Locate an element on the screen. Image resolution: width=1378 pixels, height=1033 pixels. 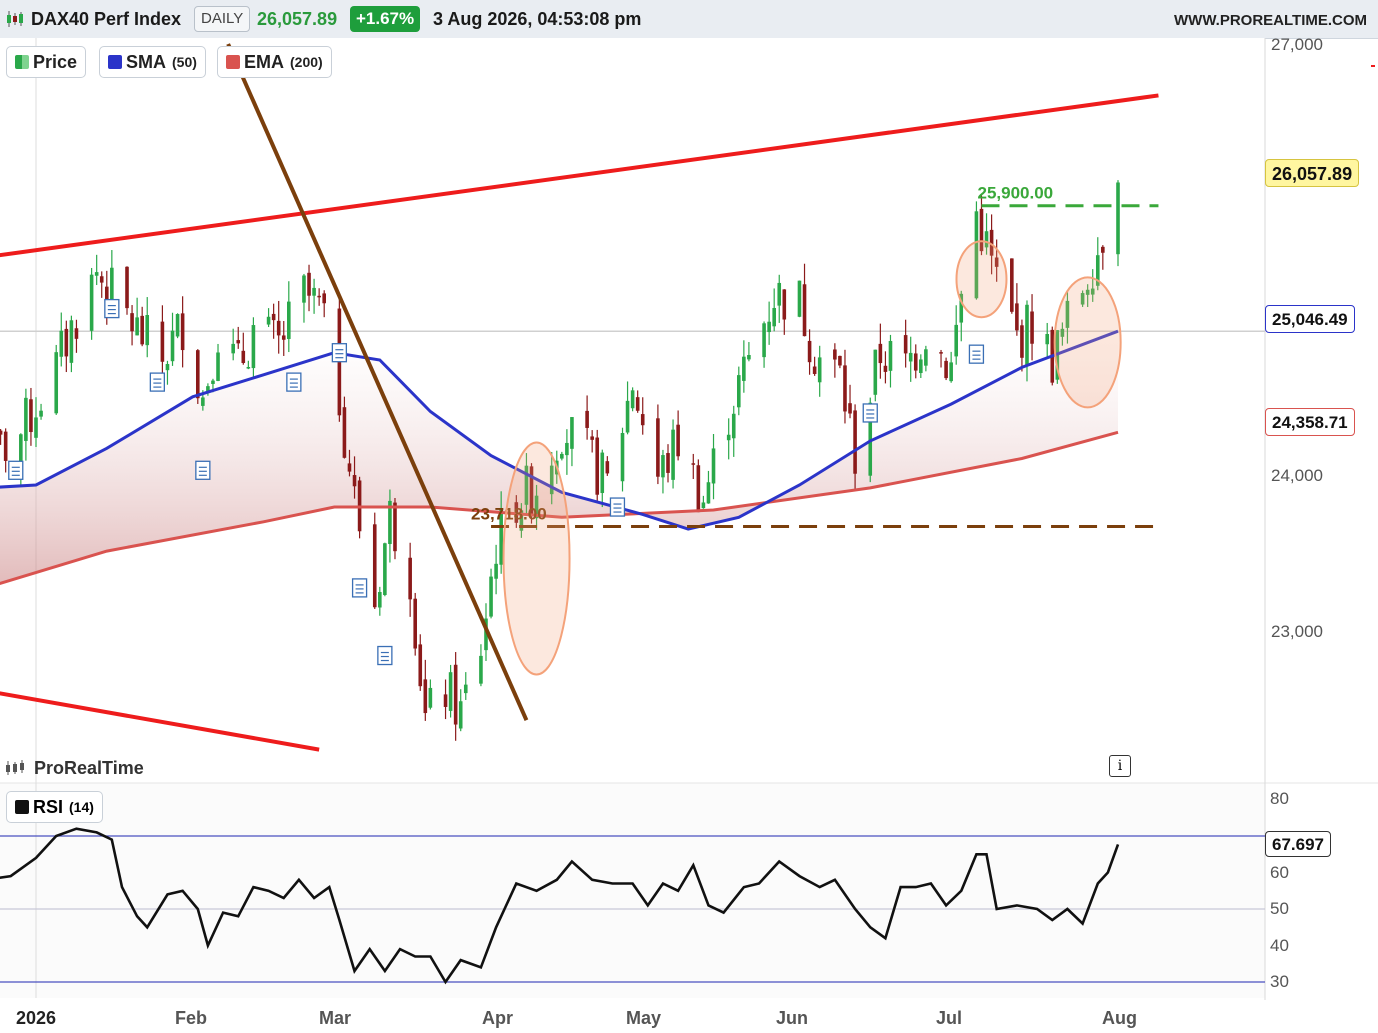
legend-sma-param: (50) is located at coordinates (184, 62).